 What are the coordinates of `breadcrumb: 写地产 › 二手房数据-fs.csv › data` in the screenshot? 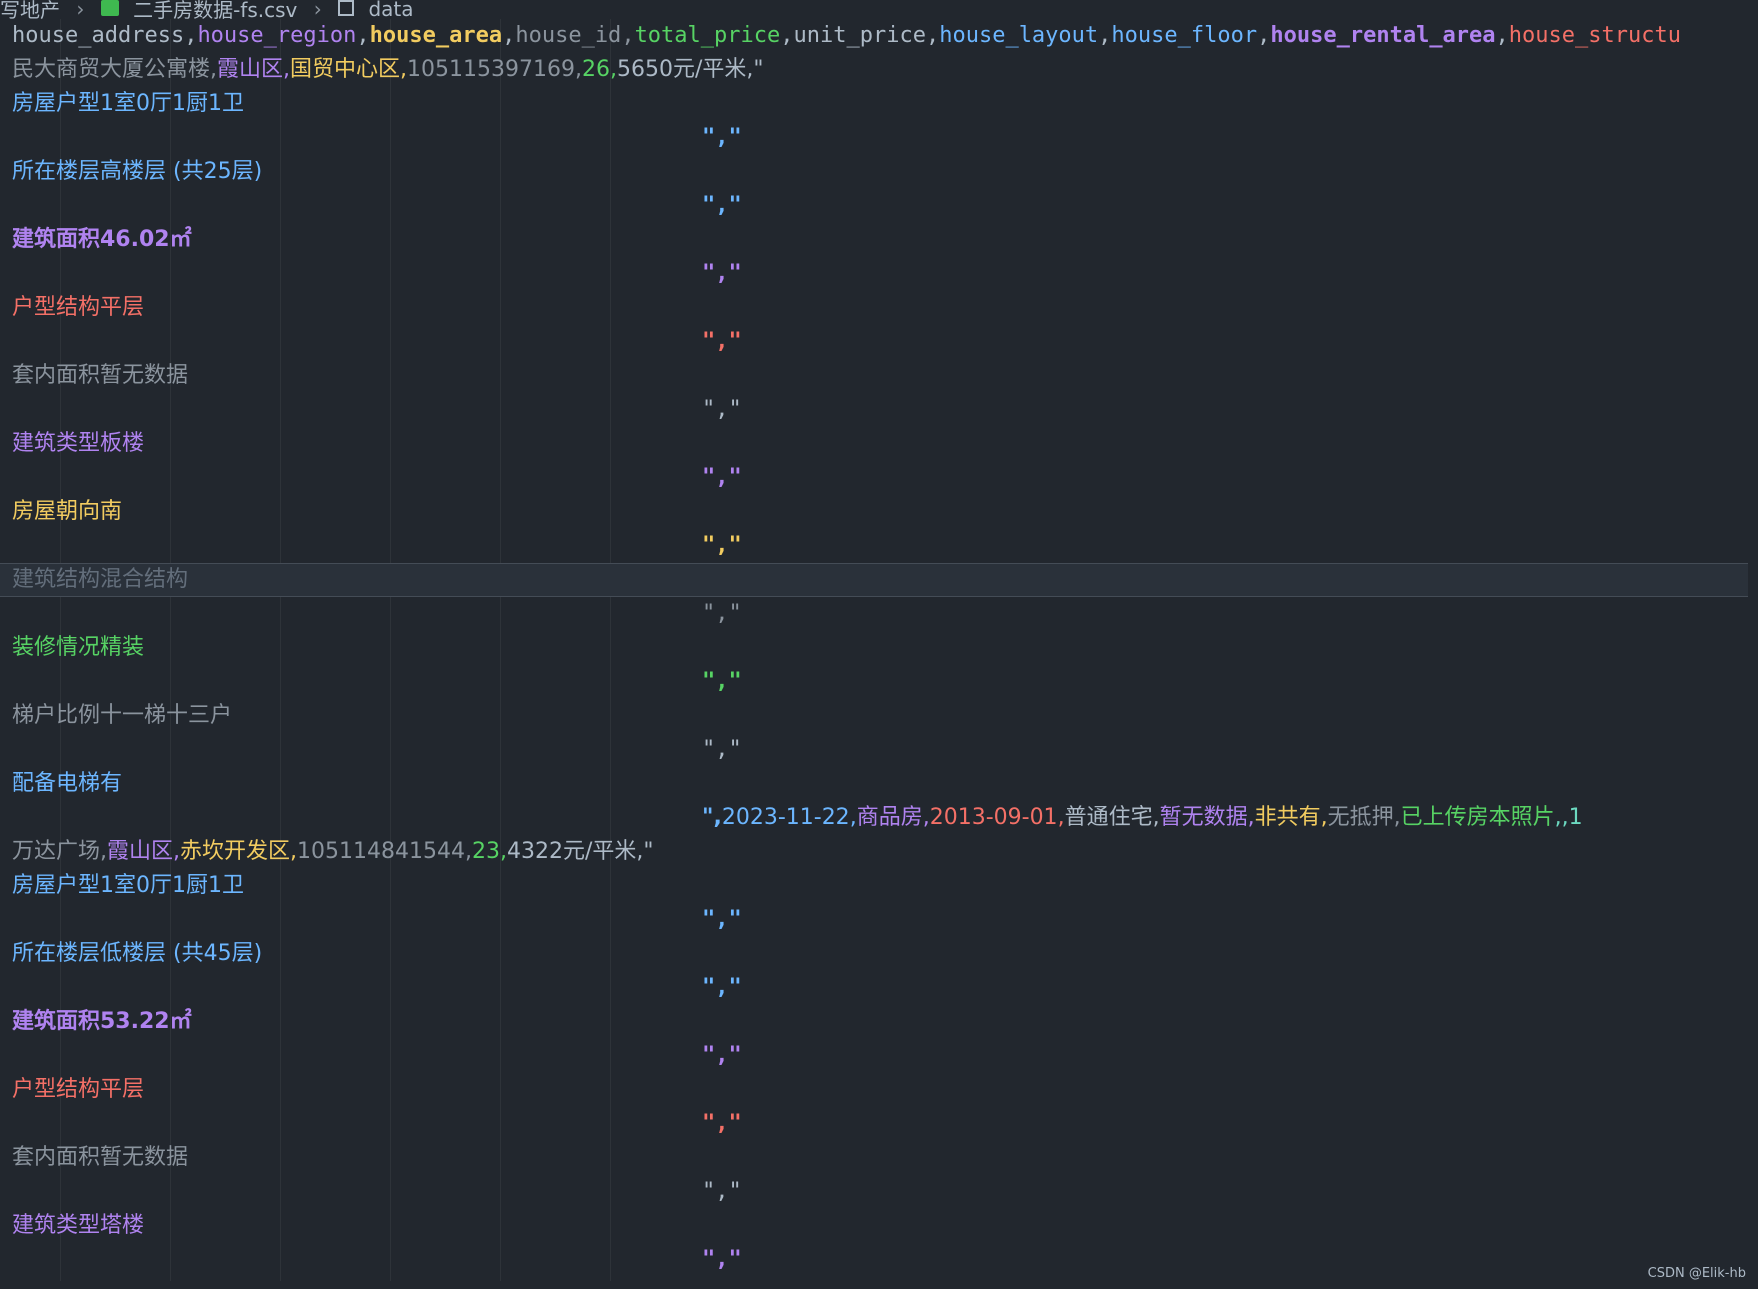 It's located at (207, 11).